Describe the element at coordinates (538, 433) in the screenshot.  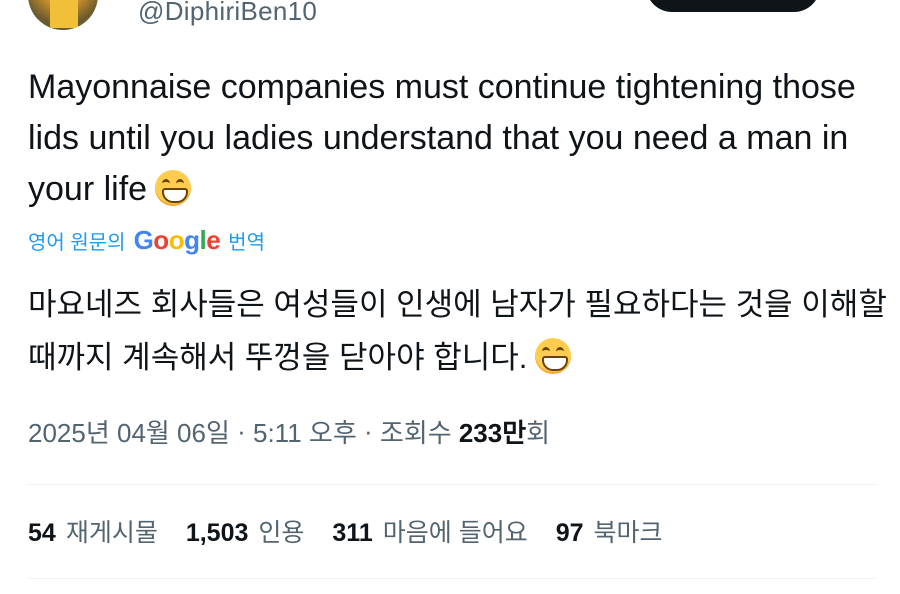
I see `views-suffix: 회` at that location.